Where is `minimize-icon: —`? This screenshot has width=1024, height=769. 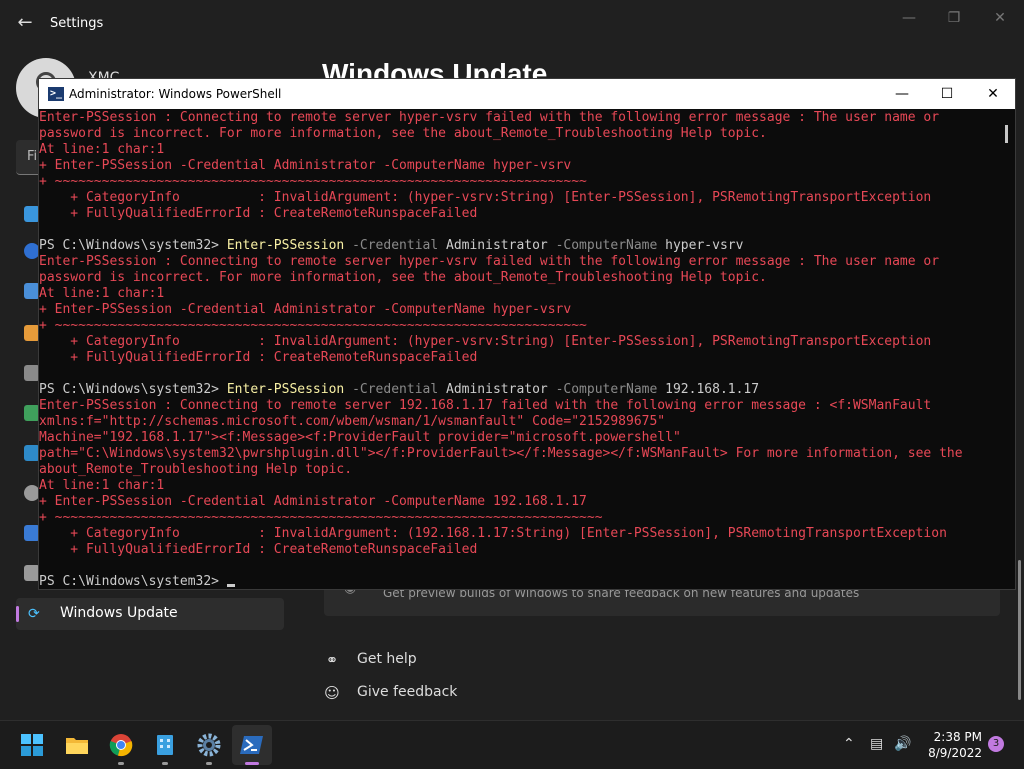 minimize-icon: — is located at coordinates (909, 18).